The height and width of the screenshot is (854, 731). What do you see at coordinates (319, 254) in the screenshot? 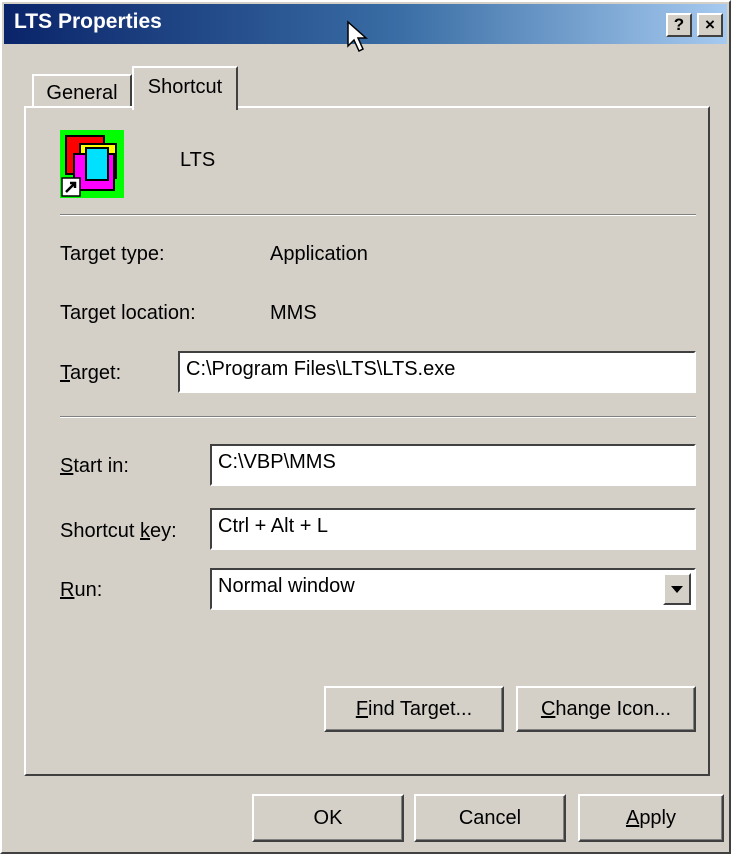
I see `target-type-value: Application` at bounding box center [319, 254].